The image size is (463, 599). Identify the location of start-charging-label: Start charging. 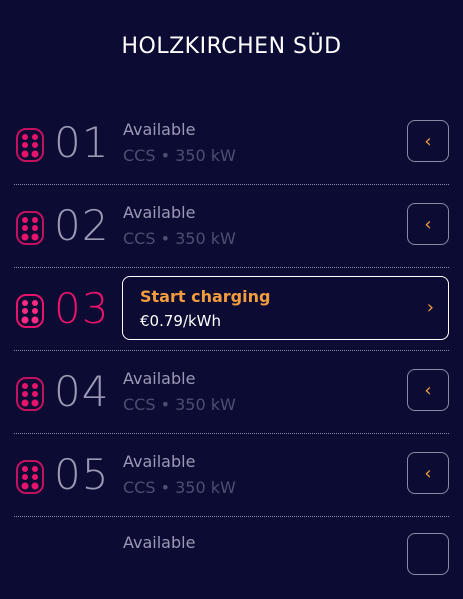
(205, 296).